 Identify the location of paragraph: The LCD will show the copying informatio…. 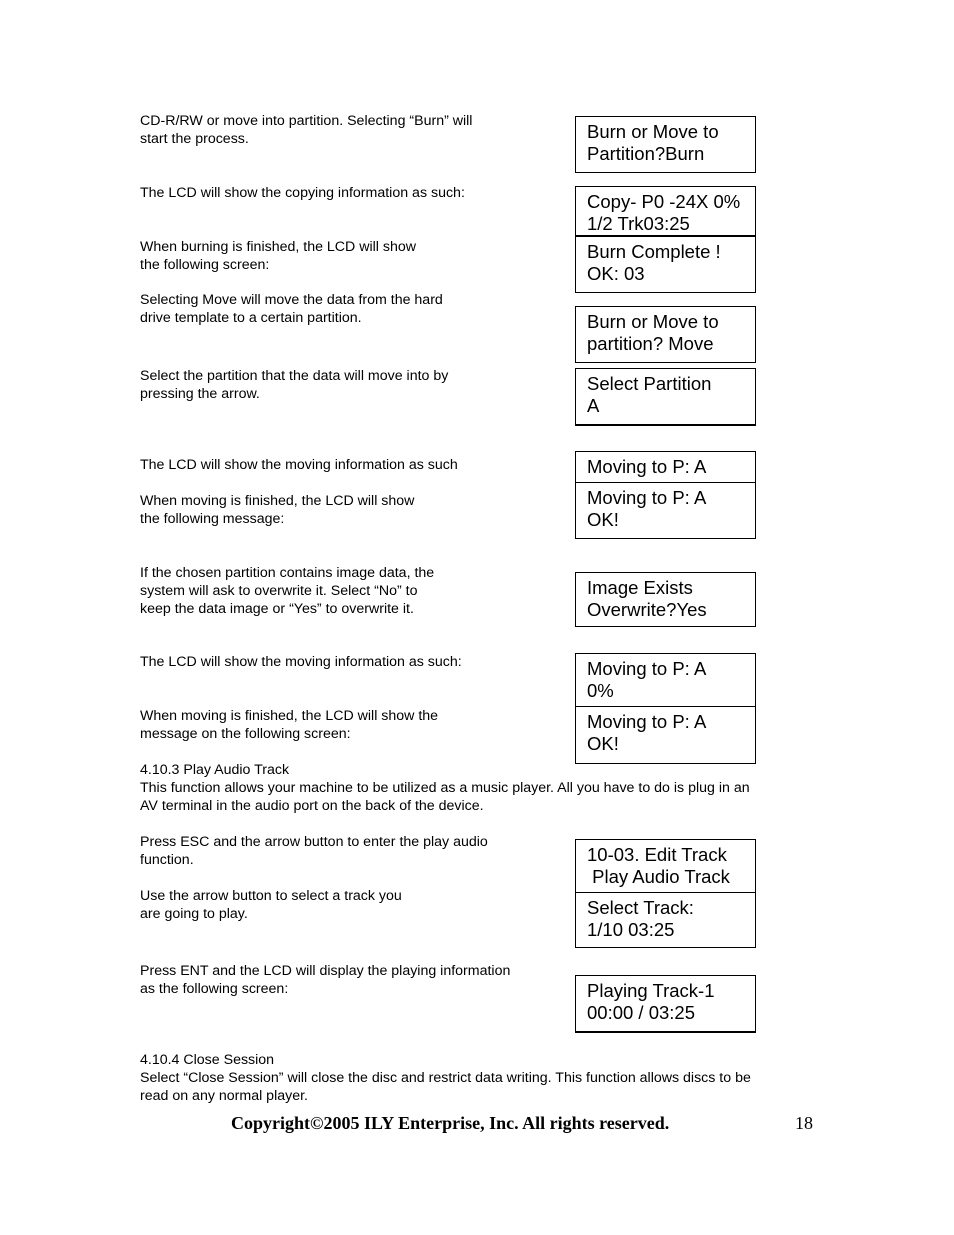
(302, 193).